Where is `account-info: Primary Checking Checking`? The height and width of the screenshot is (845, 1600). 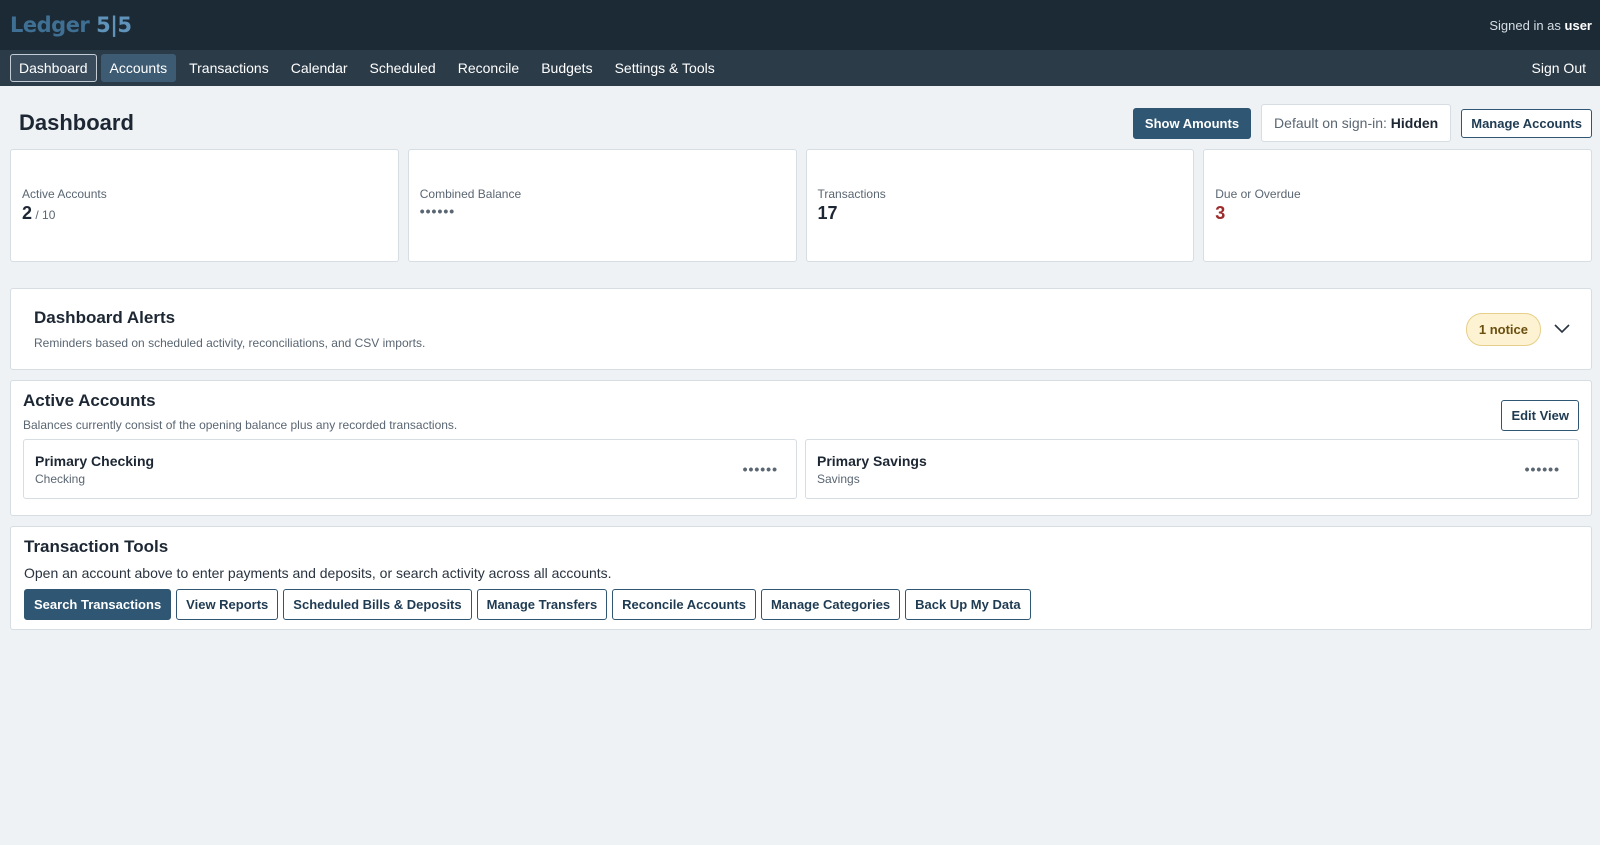 account-info: Primary Checking Checking is located at coordinates (94, 469).